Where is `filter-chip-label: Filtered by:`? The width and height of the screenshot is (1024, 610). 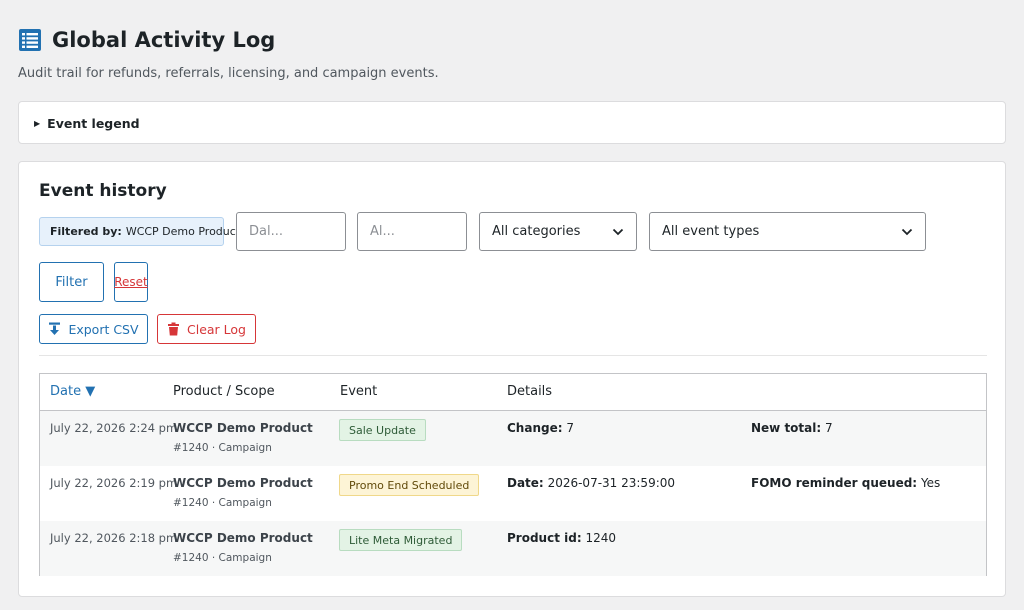 filter-chip-label: Filtered by: is located at coordinates (86, 231).